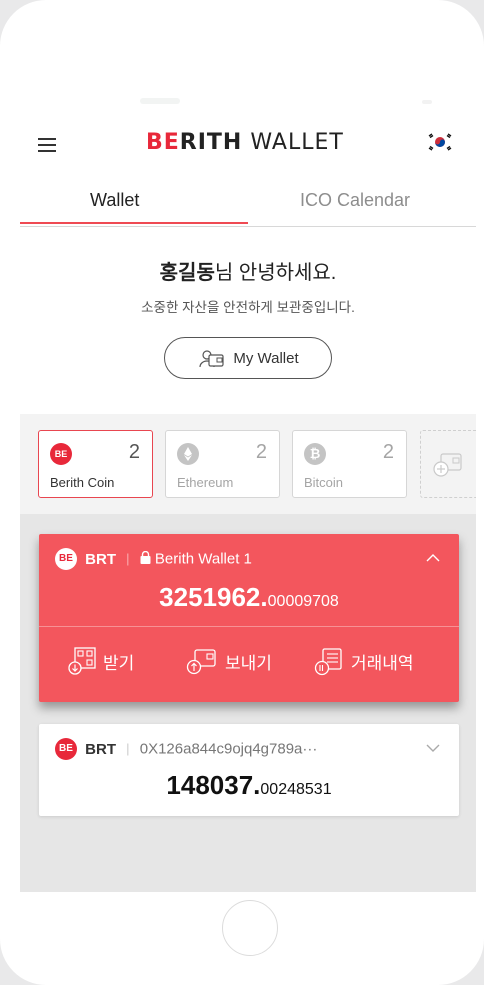  What do you see at coordinates (245, 142) in the screenshot?
I see `app-logo: BERITH WALLET` at bounding box center [245, 142].